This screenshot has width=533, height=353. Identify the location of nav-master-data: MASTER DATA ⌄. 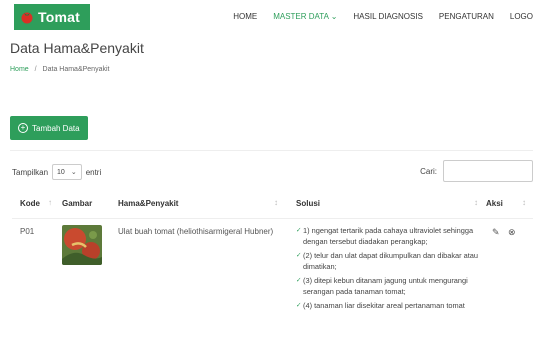
(305, 16).